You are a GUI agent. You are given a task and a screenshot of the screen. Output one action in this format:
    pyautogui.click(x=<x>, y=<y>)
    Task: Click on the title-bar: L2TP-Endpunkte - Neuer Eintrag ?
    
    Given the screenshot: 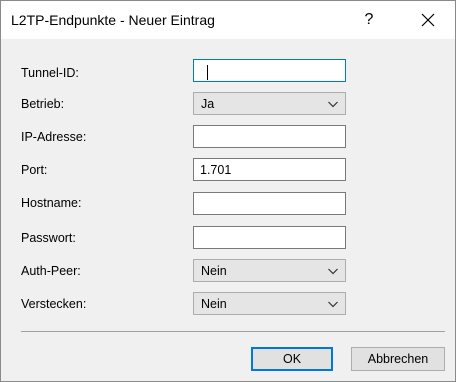 What is the action you would take?
    pyautogui.click(x=228, y=20)
    